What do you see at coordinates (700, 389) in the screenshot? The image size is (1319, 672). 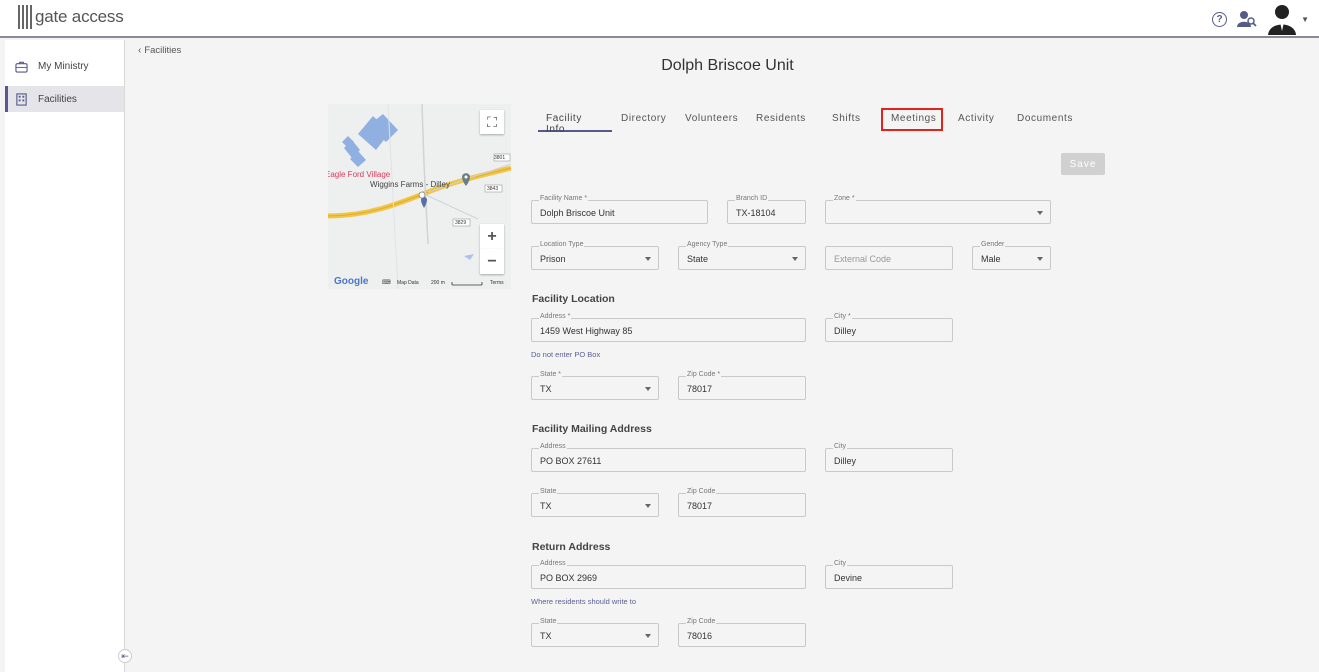 I see `field-value: 78017` at bounding box center [700, 389].